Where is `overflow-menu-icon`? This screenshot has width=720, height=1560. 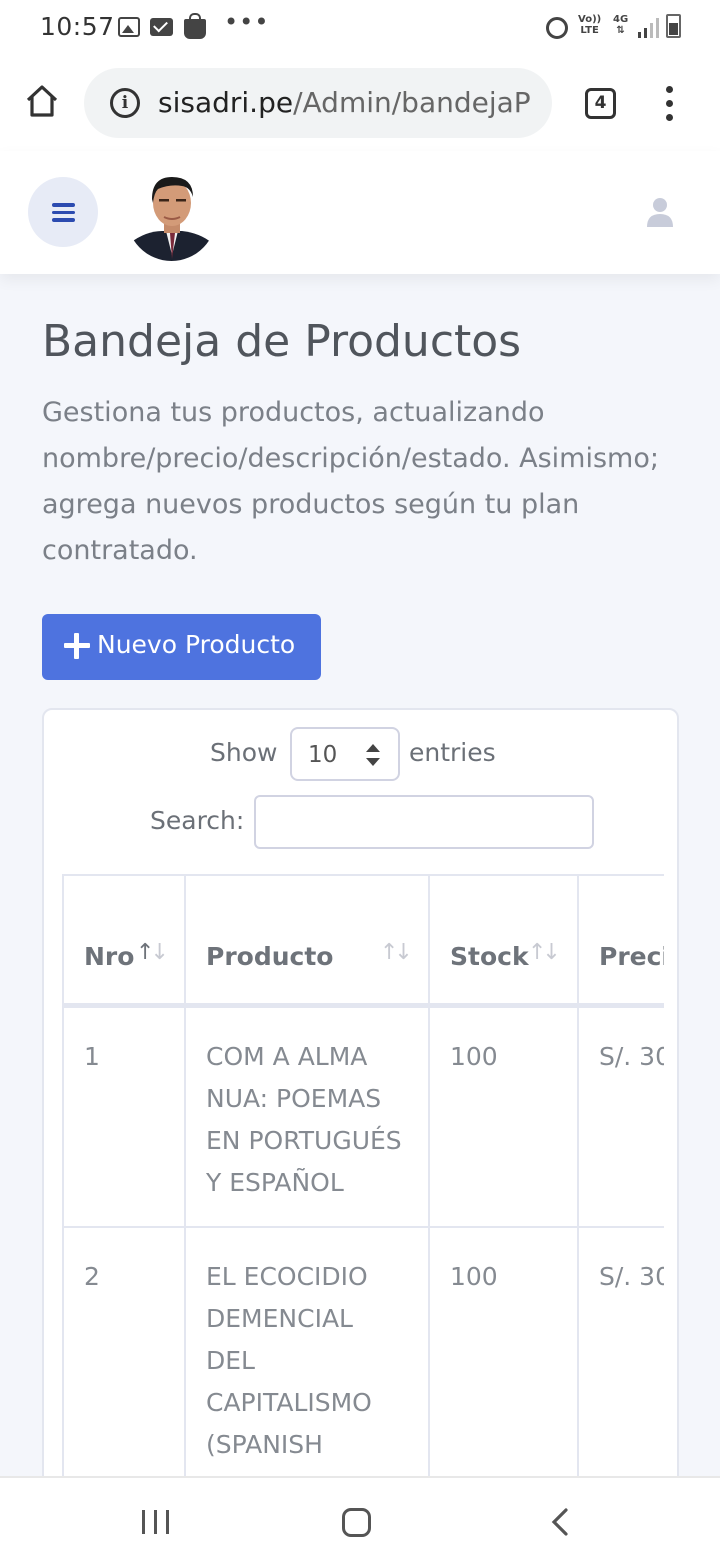
overflow-menu-icon is located at coordinates (670, 104).